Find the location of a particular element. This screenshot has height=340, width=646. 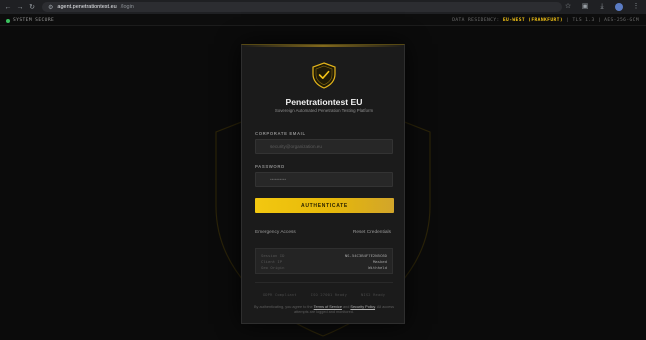

terms-of-service-link: Terms of Service is located at coordinates (328, 307).